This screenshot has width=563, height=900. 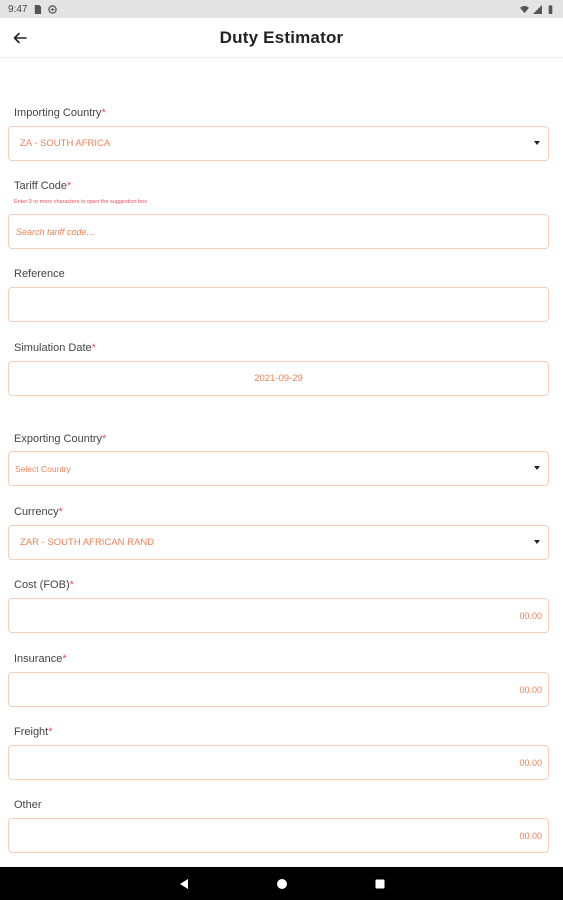 What do you see at coordinates (278, 468) in the screenshot?
I see `exporting-country-select: Select Country` at bounding box center [278, 468].